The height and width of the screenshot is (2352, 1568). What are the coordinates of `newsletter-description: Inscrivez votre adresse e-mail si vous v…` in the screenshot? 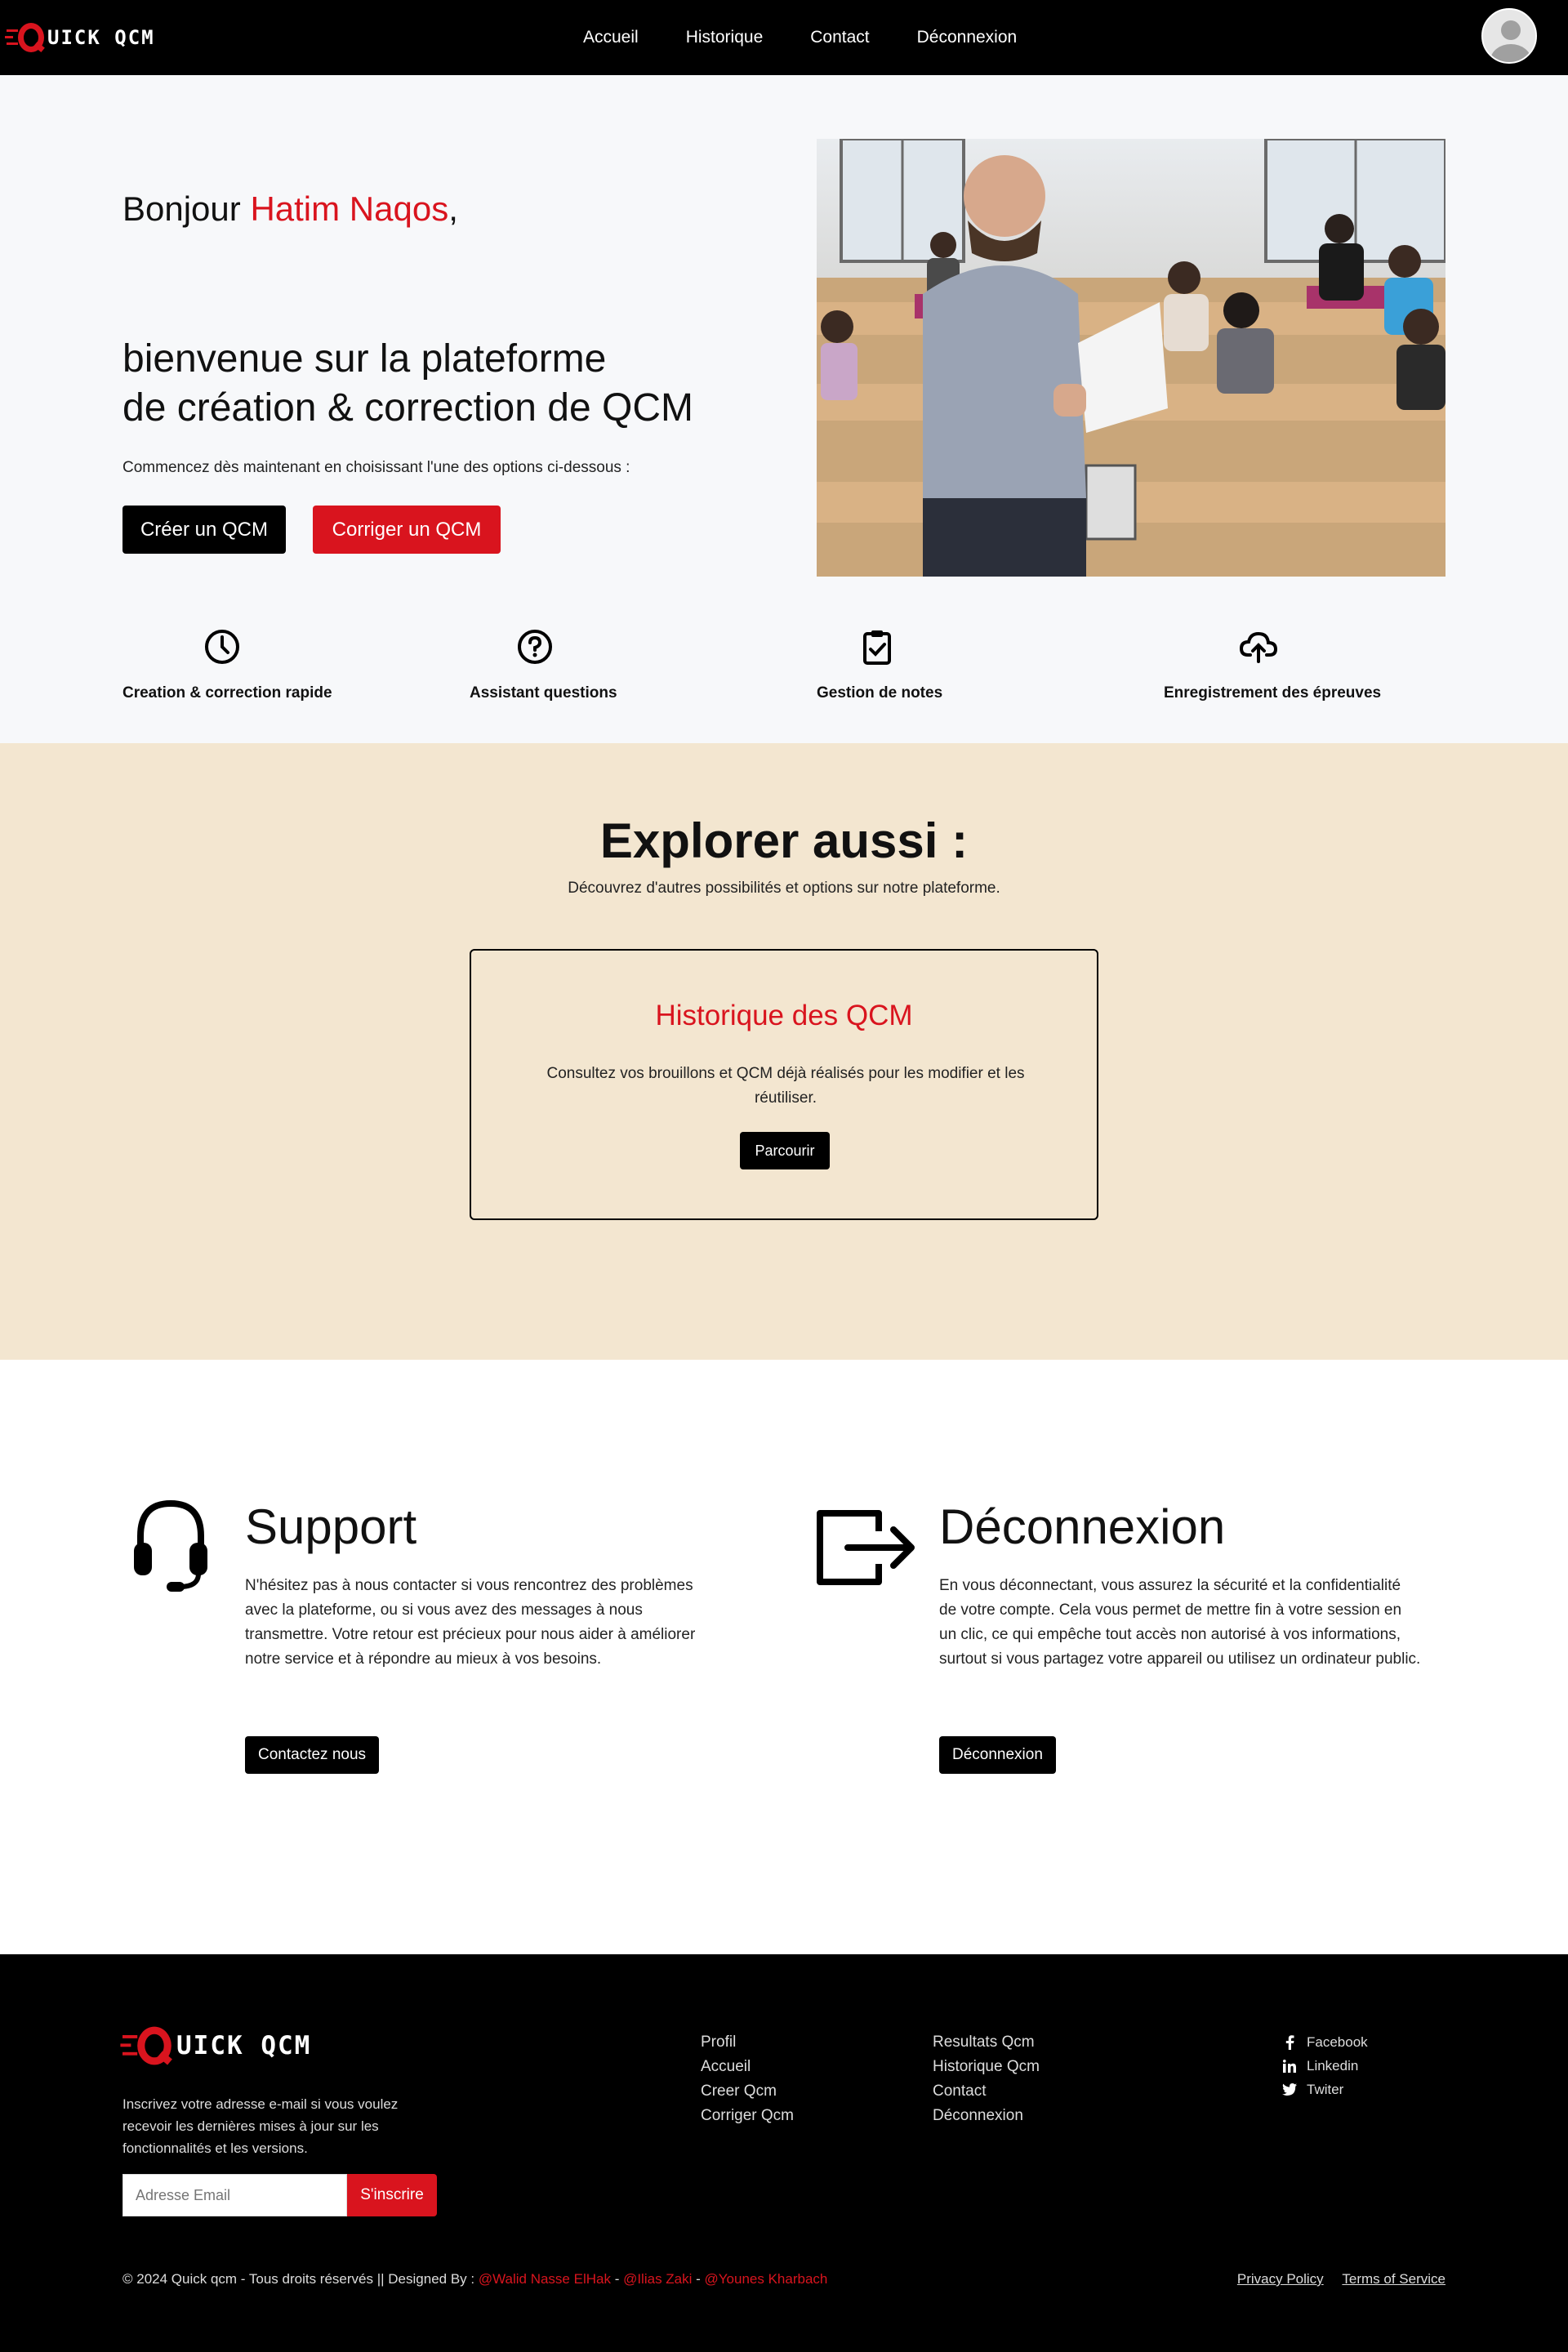 It's located at (260, 2126).